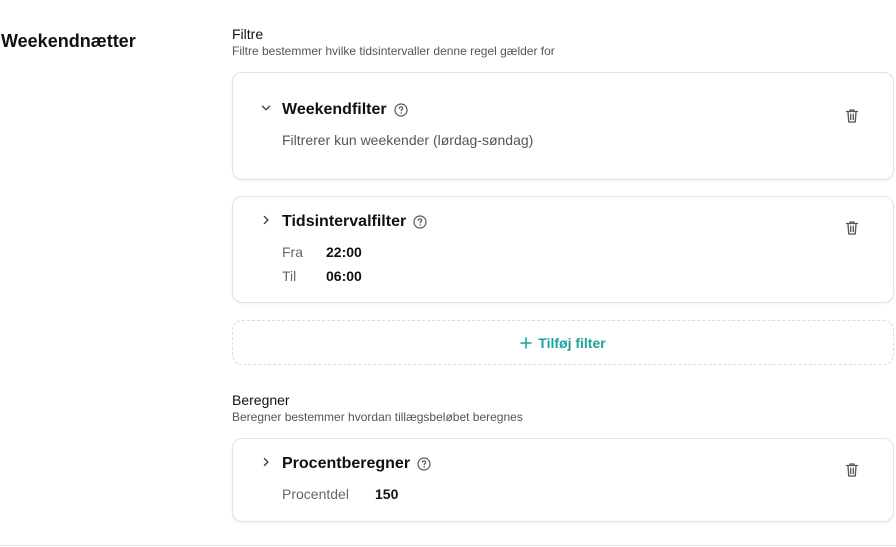 This screenshot has width=896, height=547. Describe the element at coordinates (408, 140) in the screenshot. I see `filter-description: Filtrerer kun weekender (lørdag-søndag)` at that location.